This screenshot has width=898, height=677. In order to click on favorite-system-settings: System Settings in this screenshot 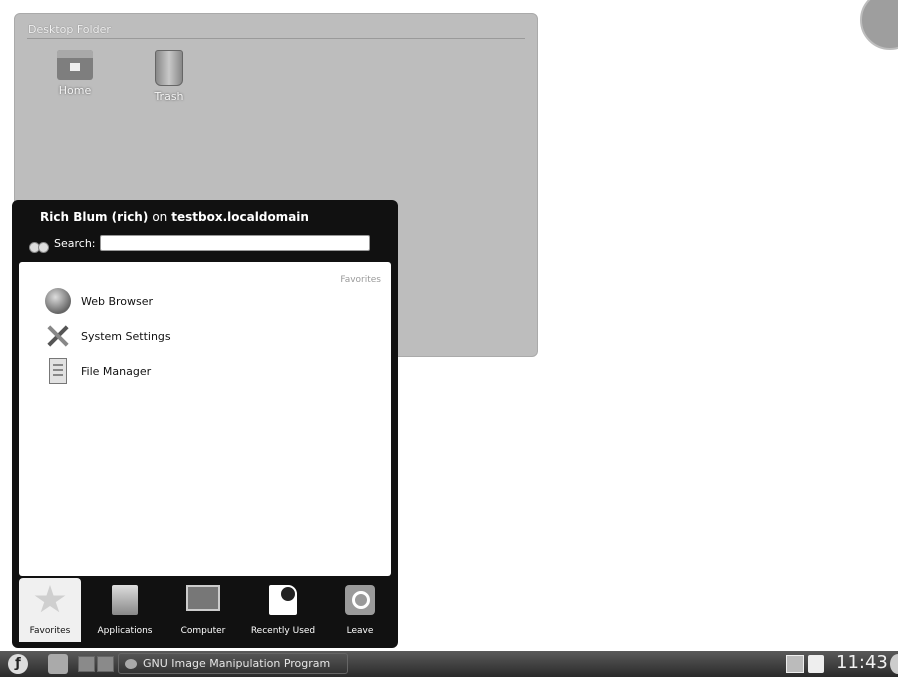, I will do `click(108, 336)`.